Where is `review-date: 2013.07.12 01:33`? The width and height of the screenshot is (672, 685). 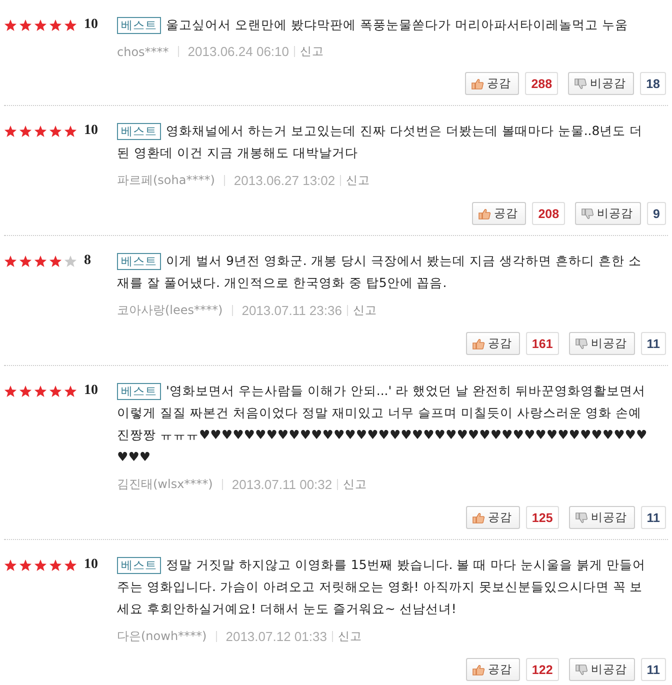 review-date: 2013.07.12 01:33 is located at coordinates (276, 636).